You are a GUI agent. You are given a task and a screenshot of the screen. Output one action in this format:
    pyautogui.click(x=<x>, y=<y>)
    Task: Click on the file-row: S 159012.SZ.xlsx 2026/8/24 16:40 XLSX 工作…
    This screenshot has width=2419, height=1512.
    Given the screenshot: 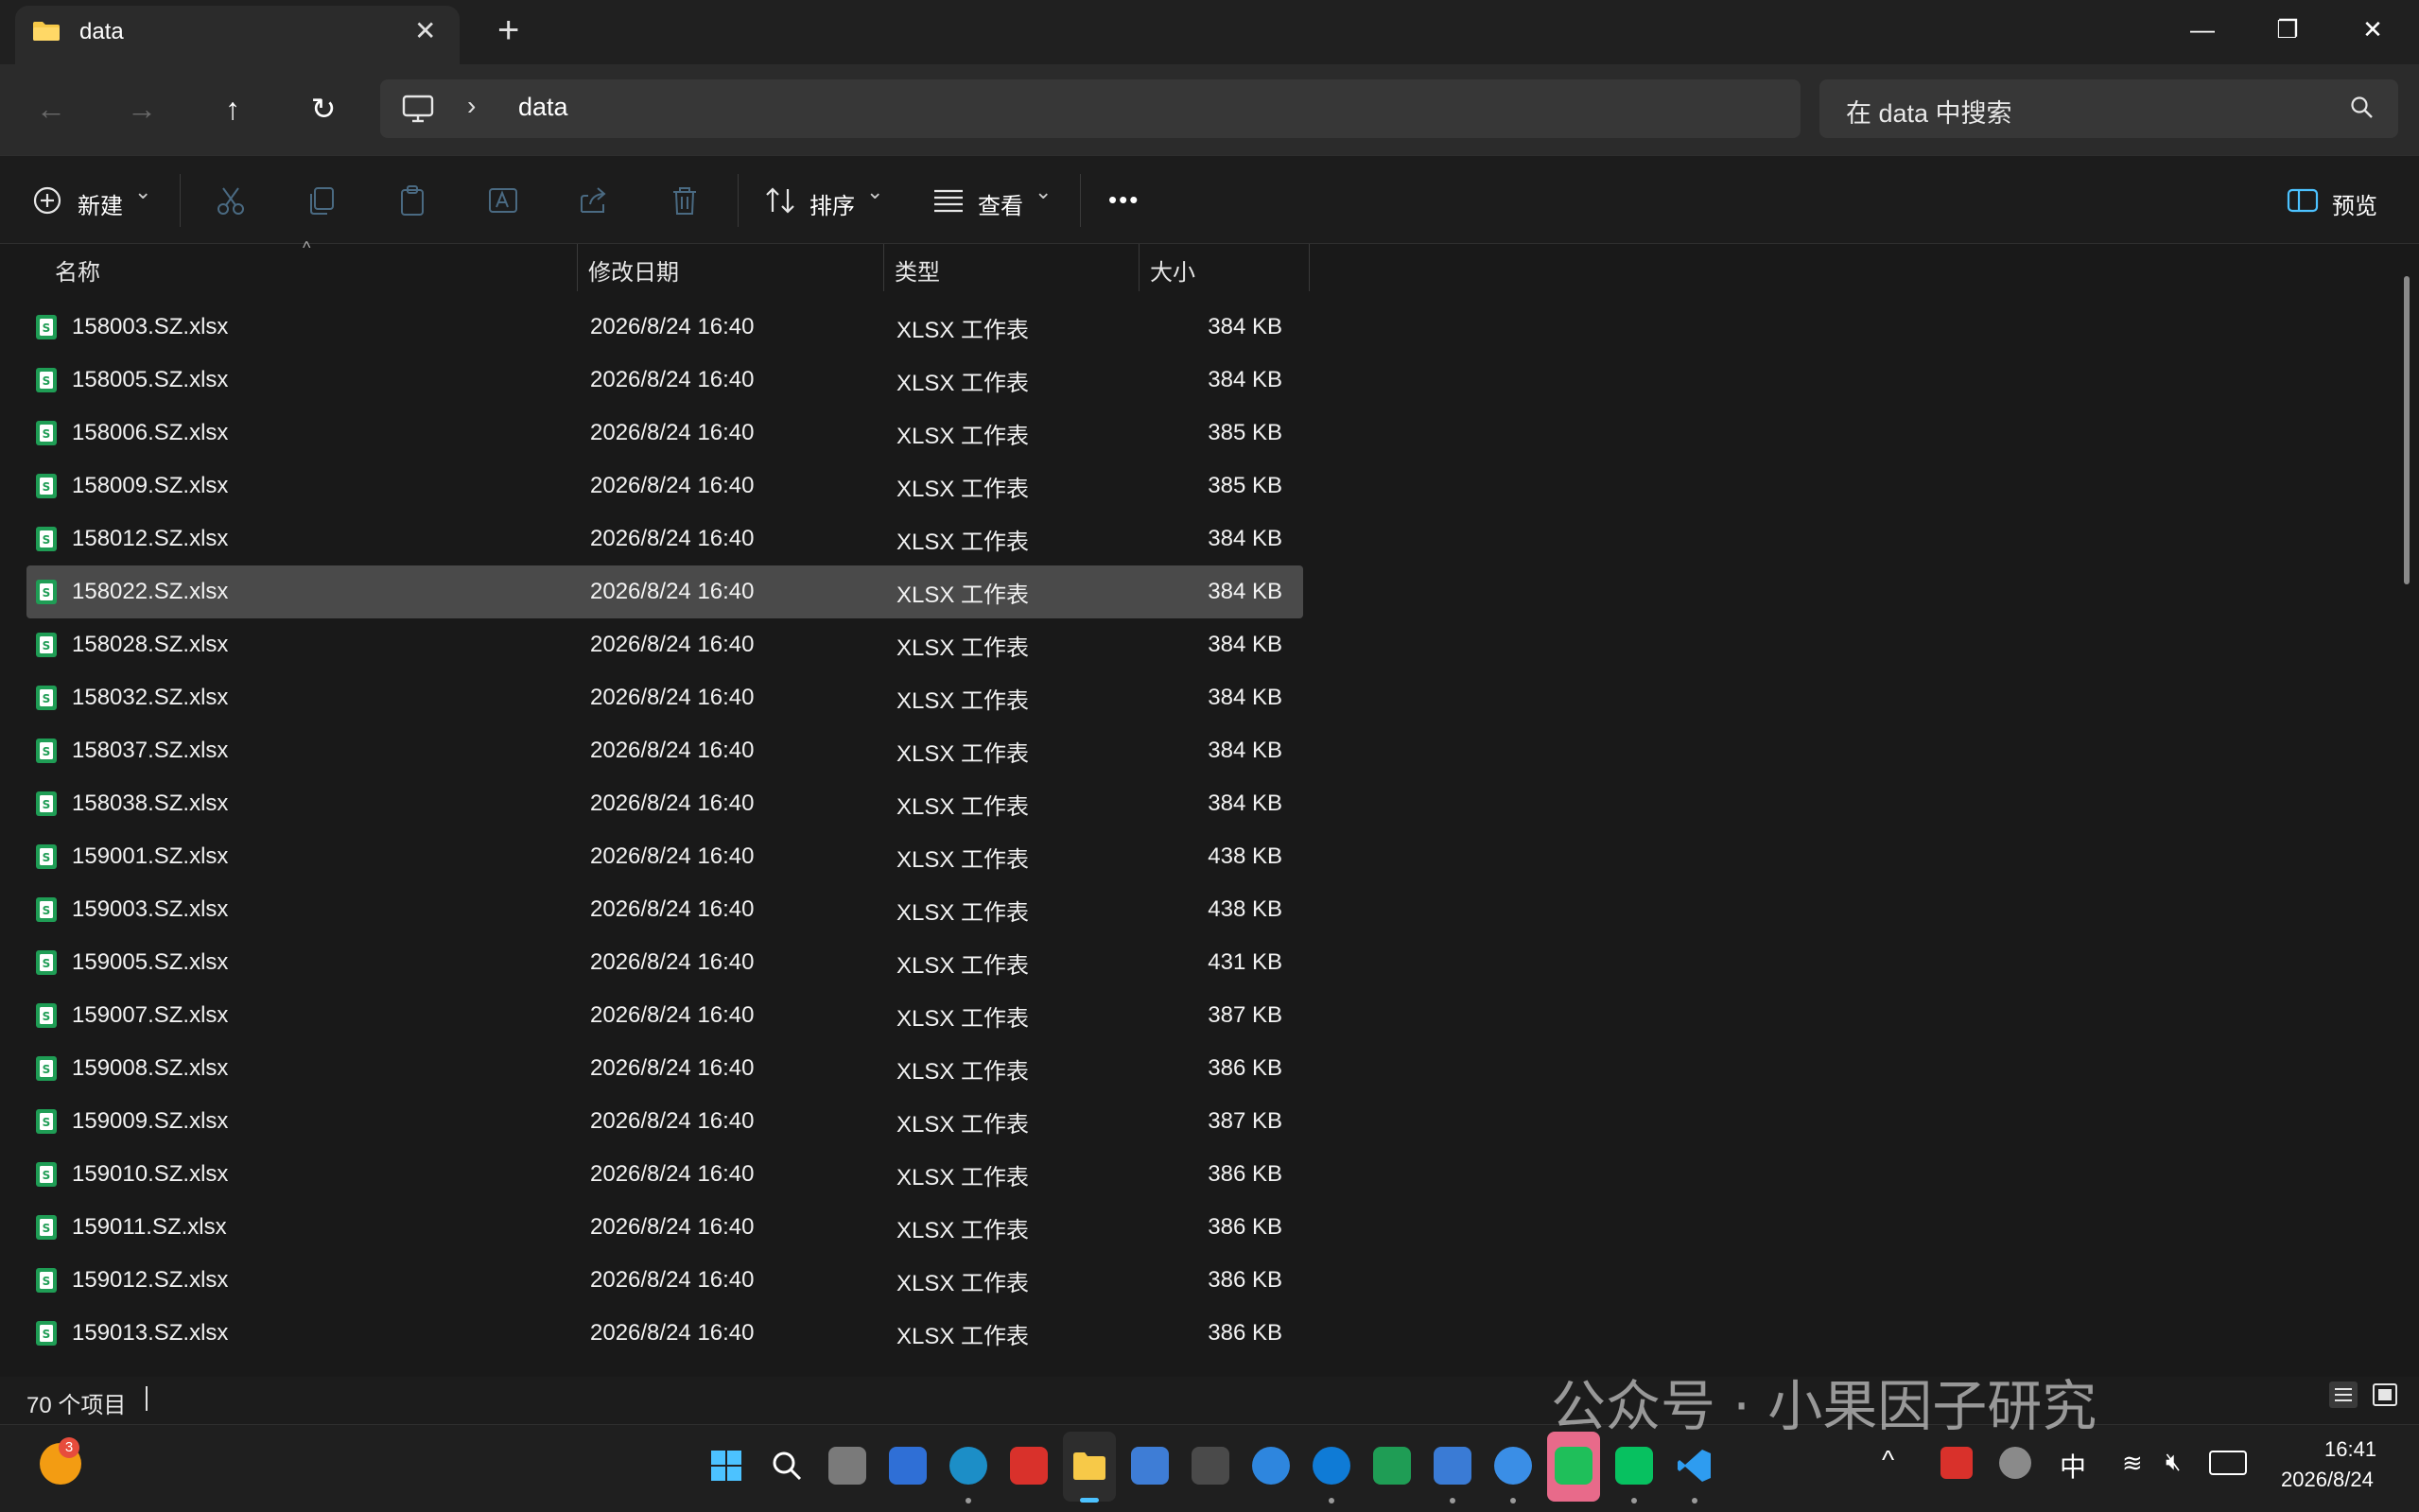 What is the action you would take?
    pyautogui.click(x=664, y=1281)
    